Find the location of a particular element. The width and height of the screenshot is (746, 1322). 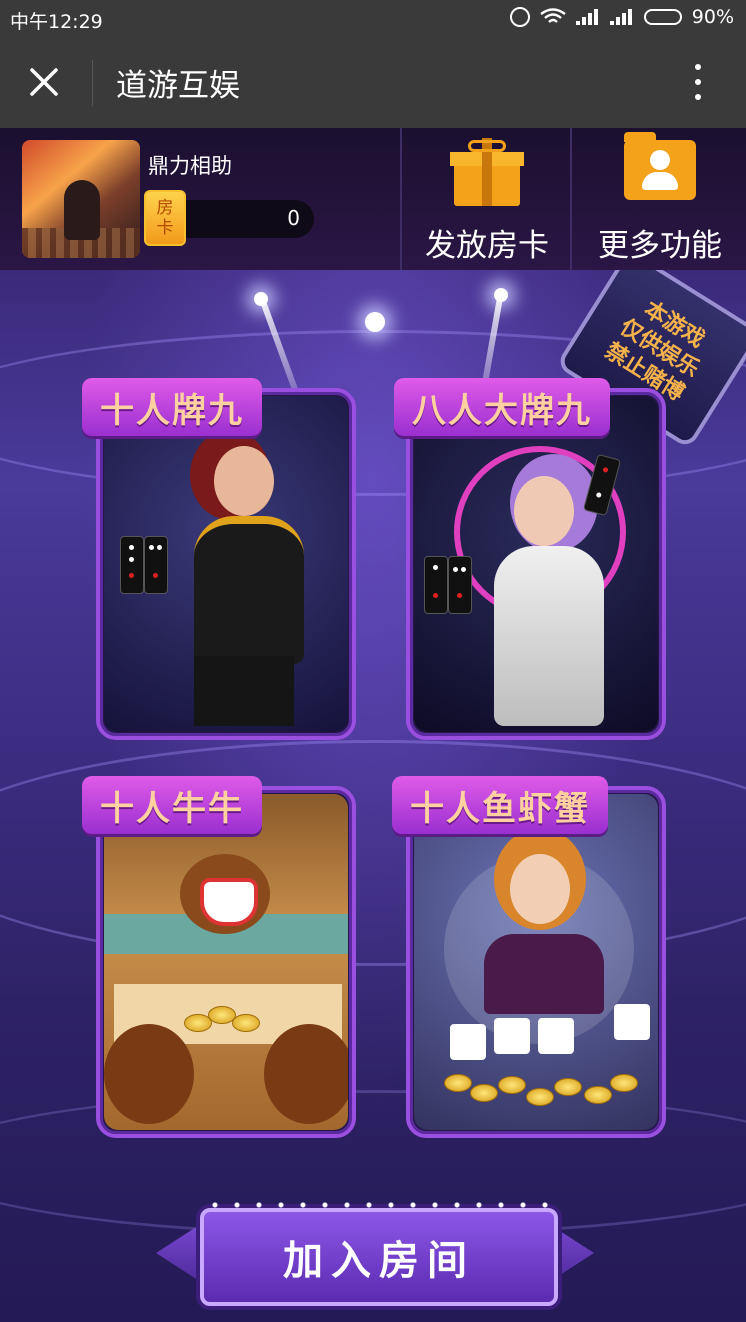

room-card-icon-bottom: 卡 is located at coordinates (165, 228).